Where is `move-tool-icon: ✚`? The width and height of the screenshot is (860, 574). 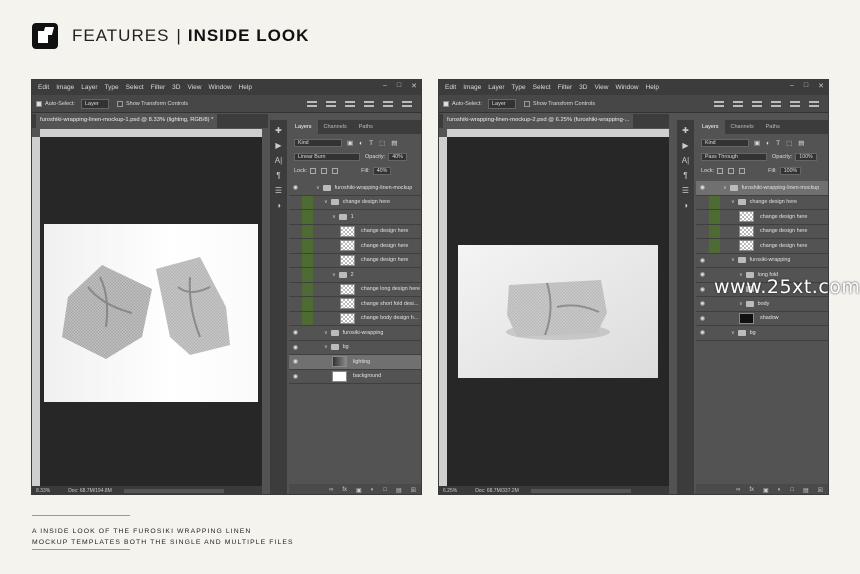
move-tool-icon: ✚ is located at coordinates (685, 130).